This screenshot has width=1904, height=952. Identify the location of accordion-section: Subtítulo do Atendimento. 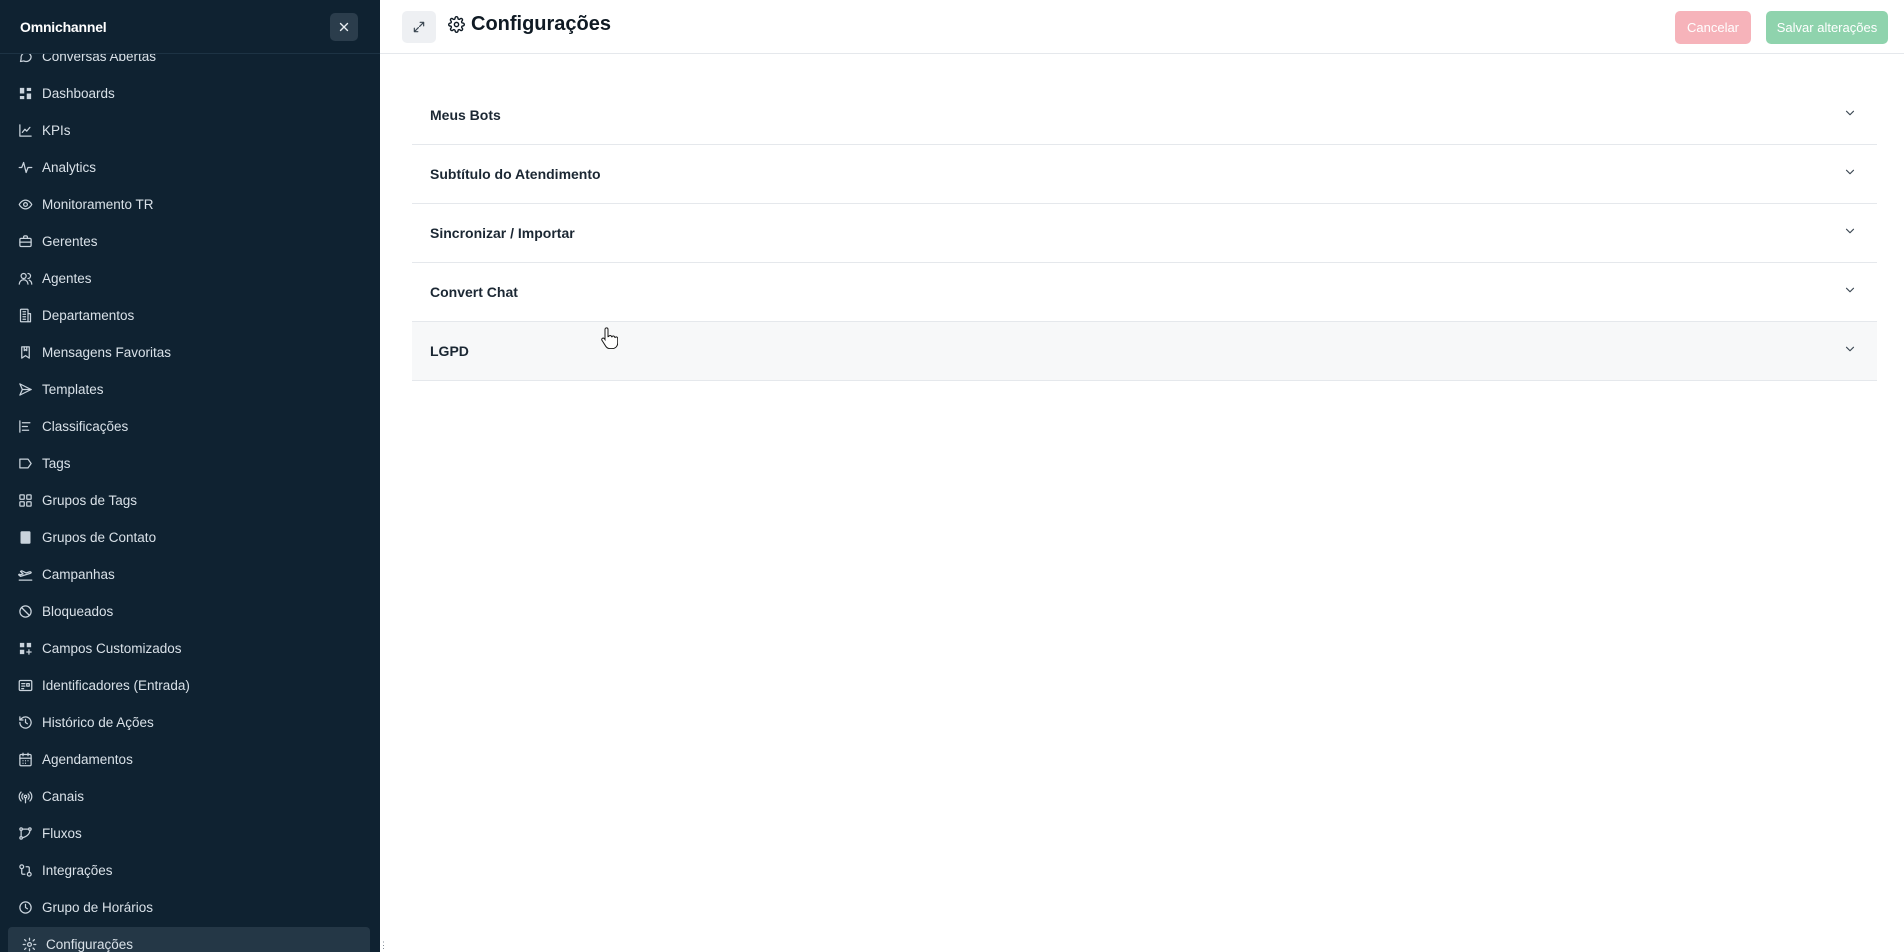
(1144, 174).